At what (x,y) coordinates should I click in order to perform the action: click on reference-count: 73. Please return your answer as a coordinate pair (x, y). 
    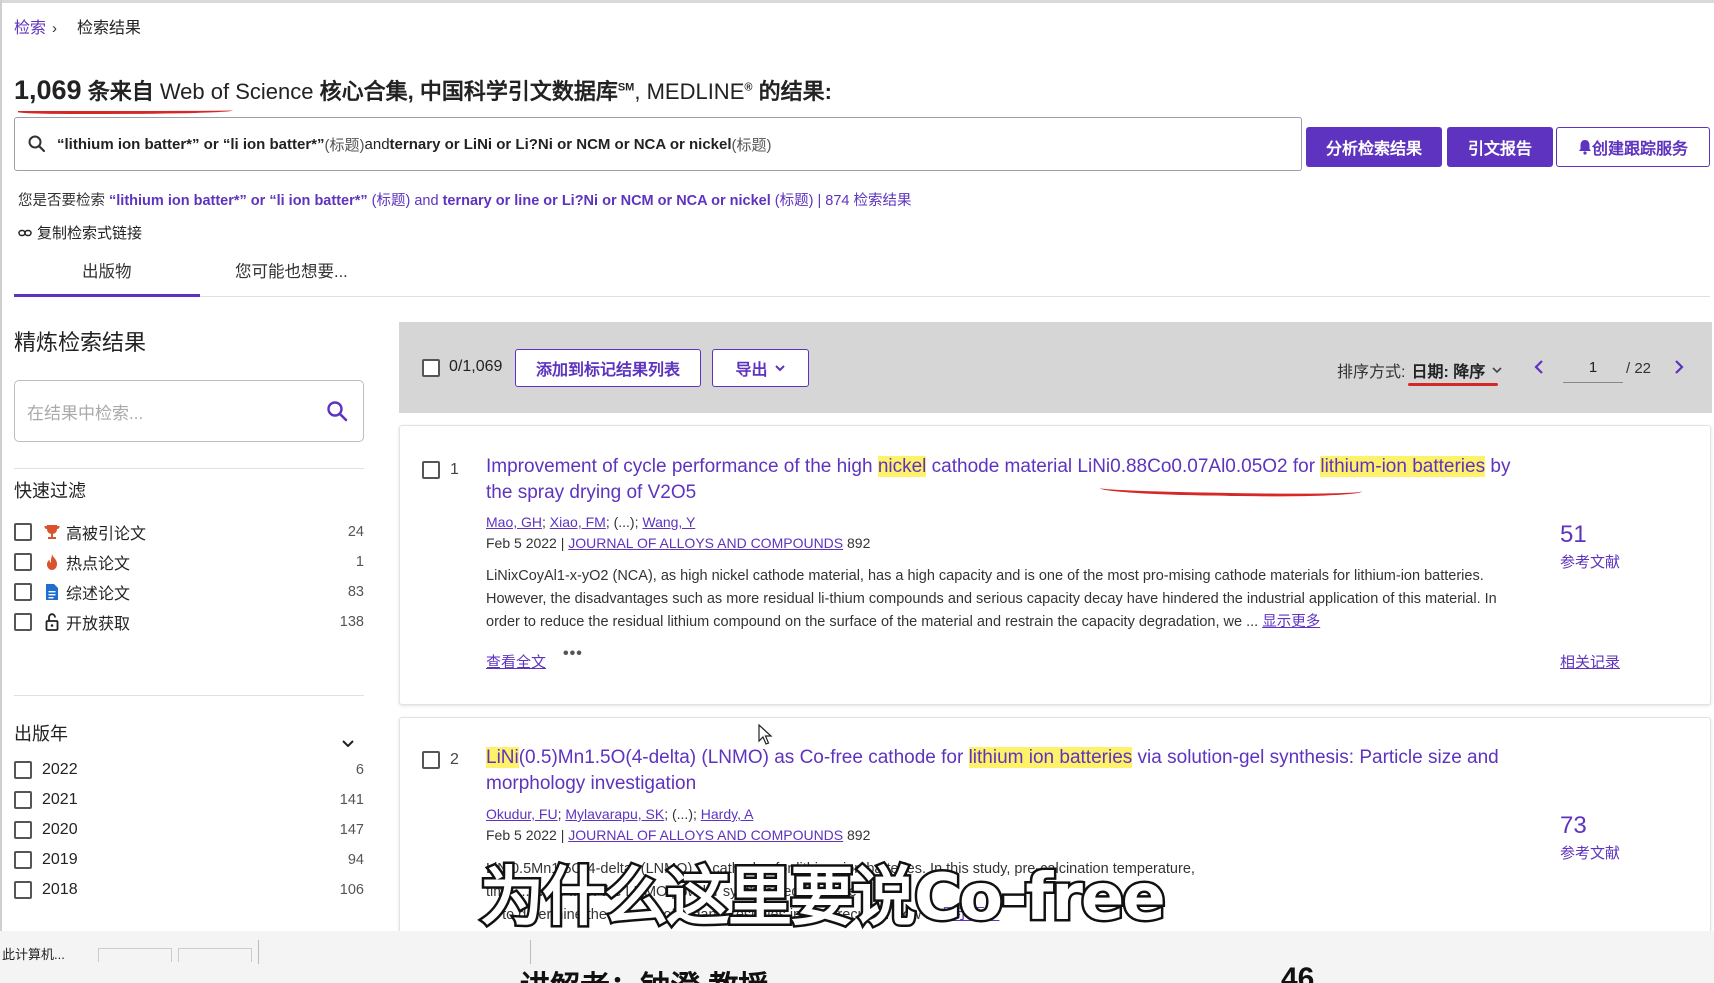
    Looking at the image, I should click on (1573, 826).